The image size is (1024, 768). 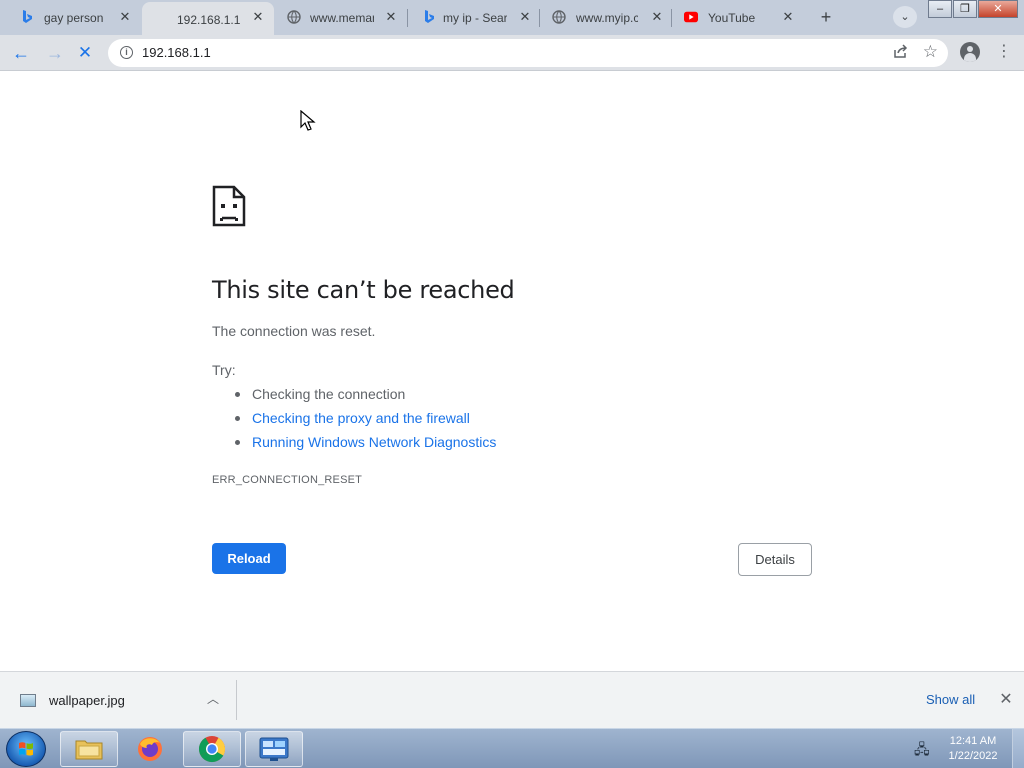 What do you see at coordinates (826, 18) in the screenshot?
I see `new-tab-plus-icon: +` at bounding box center [826, 18].